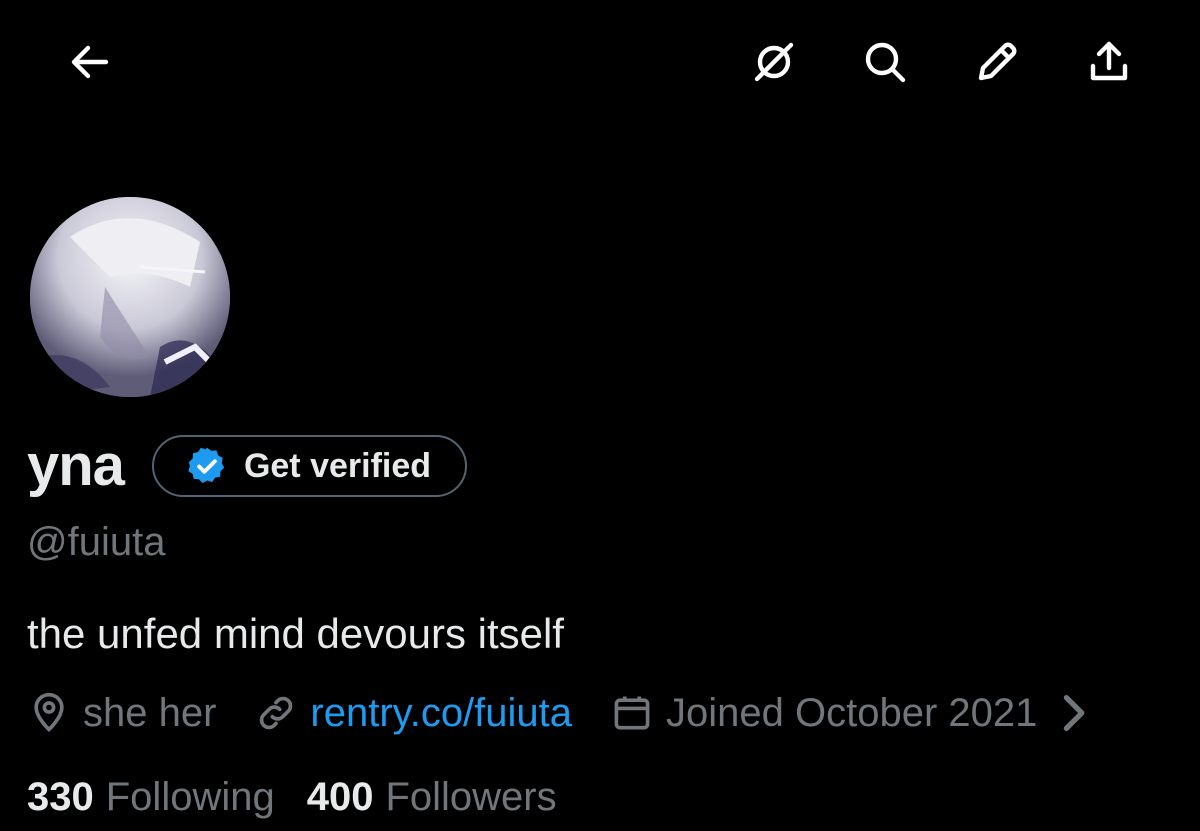 The height and width of the screenshot is (831, 1200). What do you see at coordinates (337, 465) in the screenshot?
I see `get-verified-label: Get verified` at bounding box center [337, 465].